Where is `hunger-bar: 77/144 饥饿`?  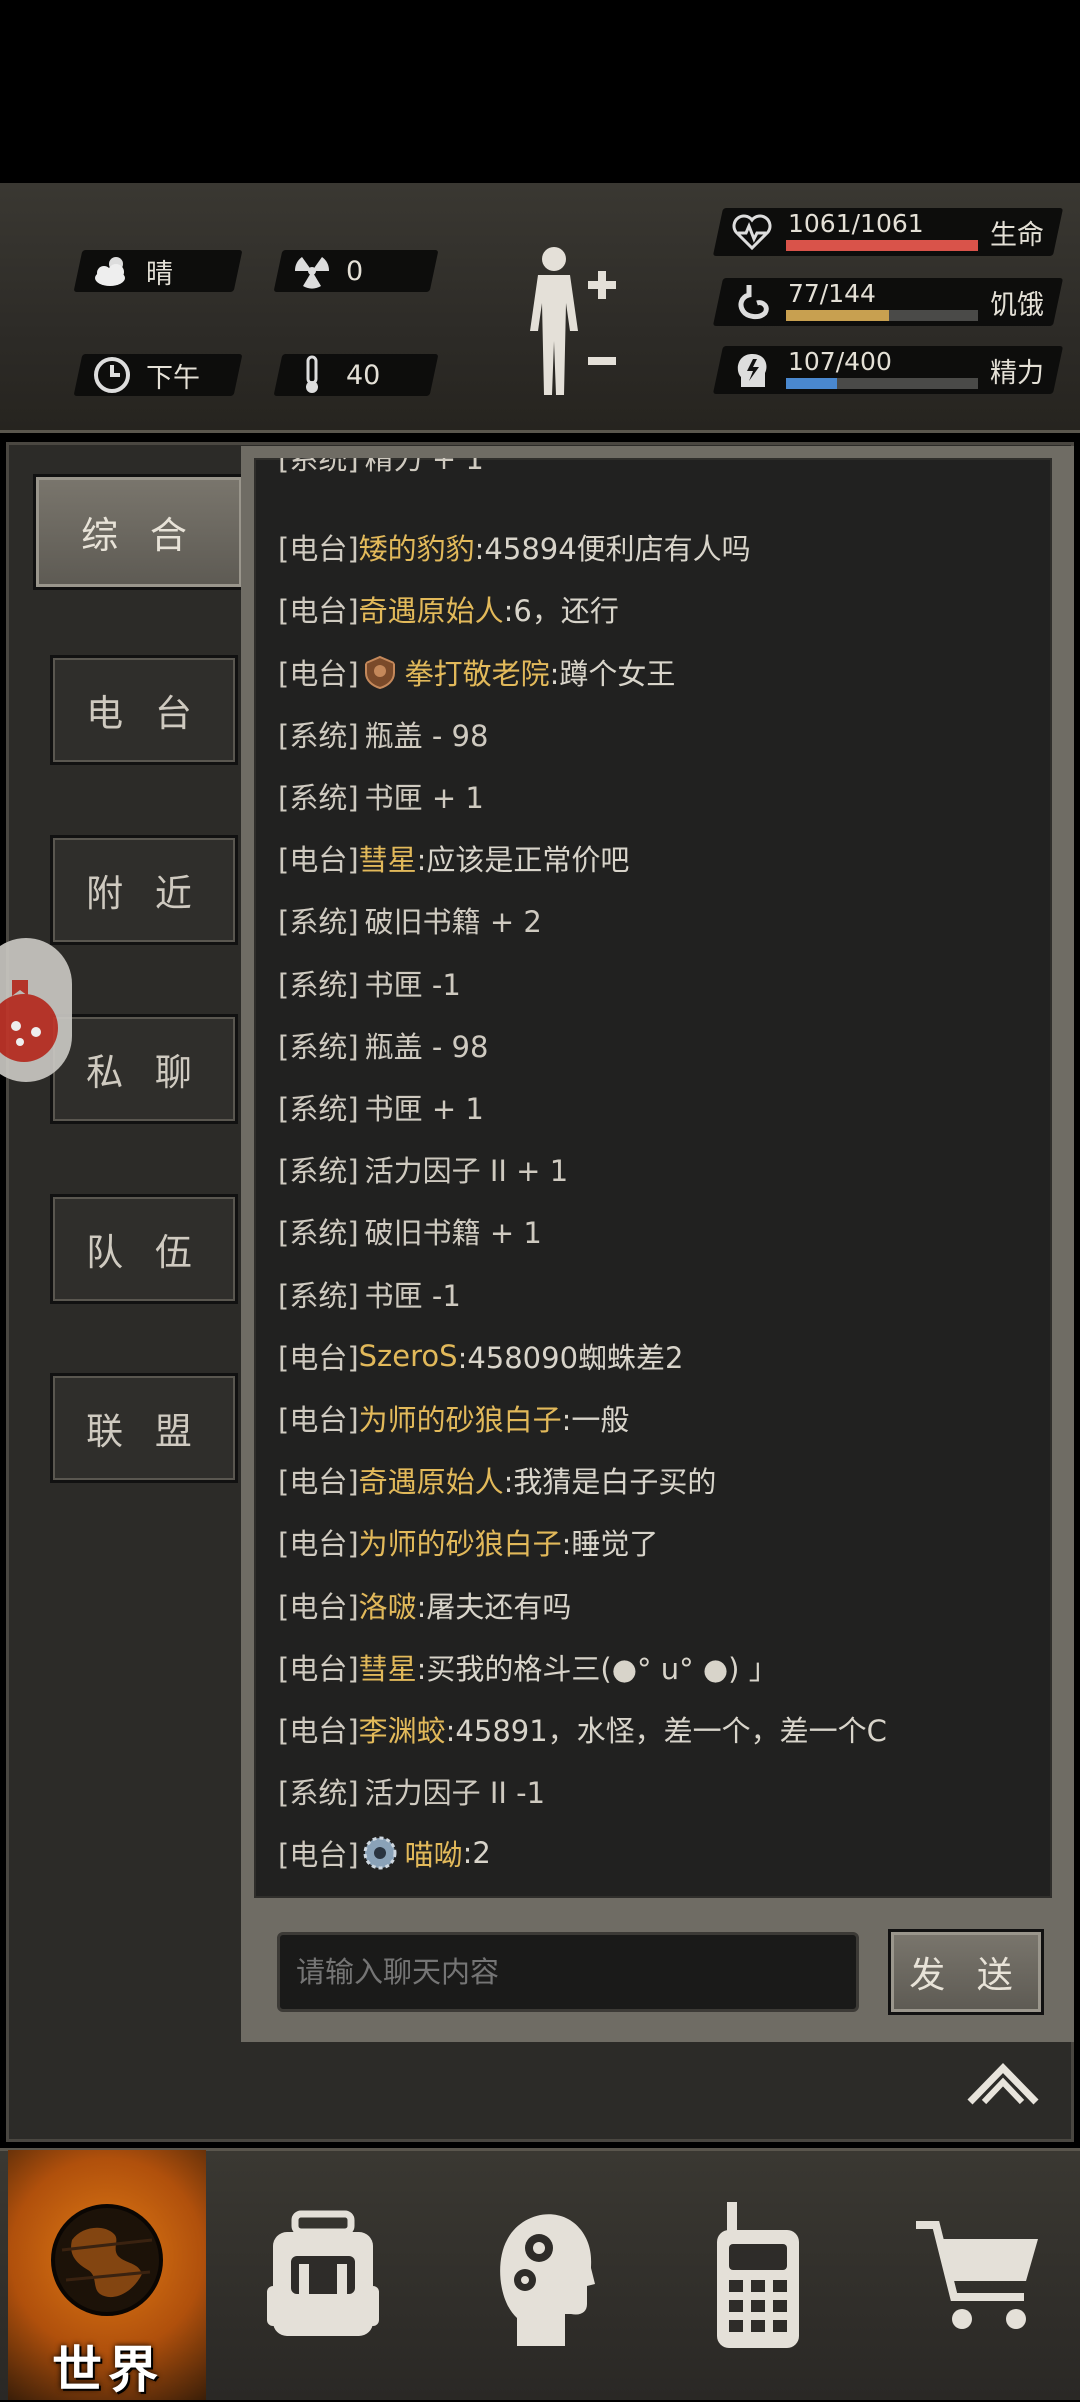 hunger-bar: 77/144 饥饿 is located at coordinates (888, 302).